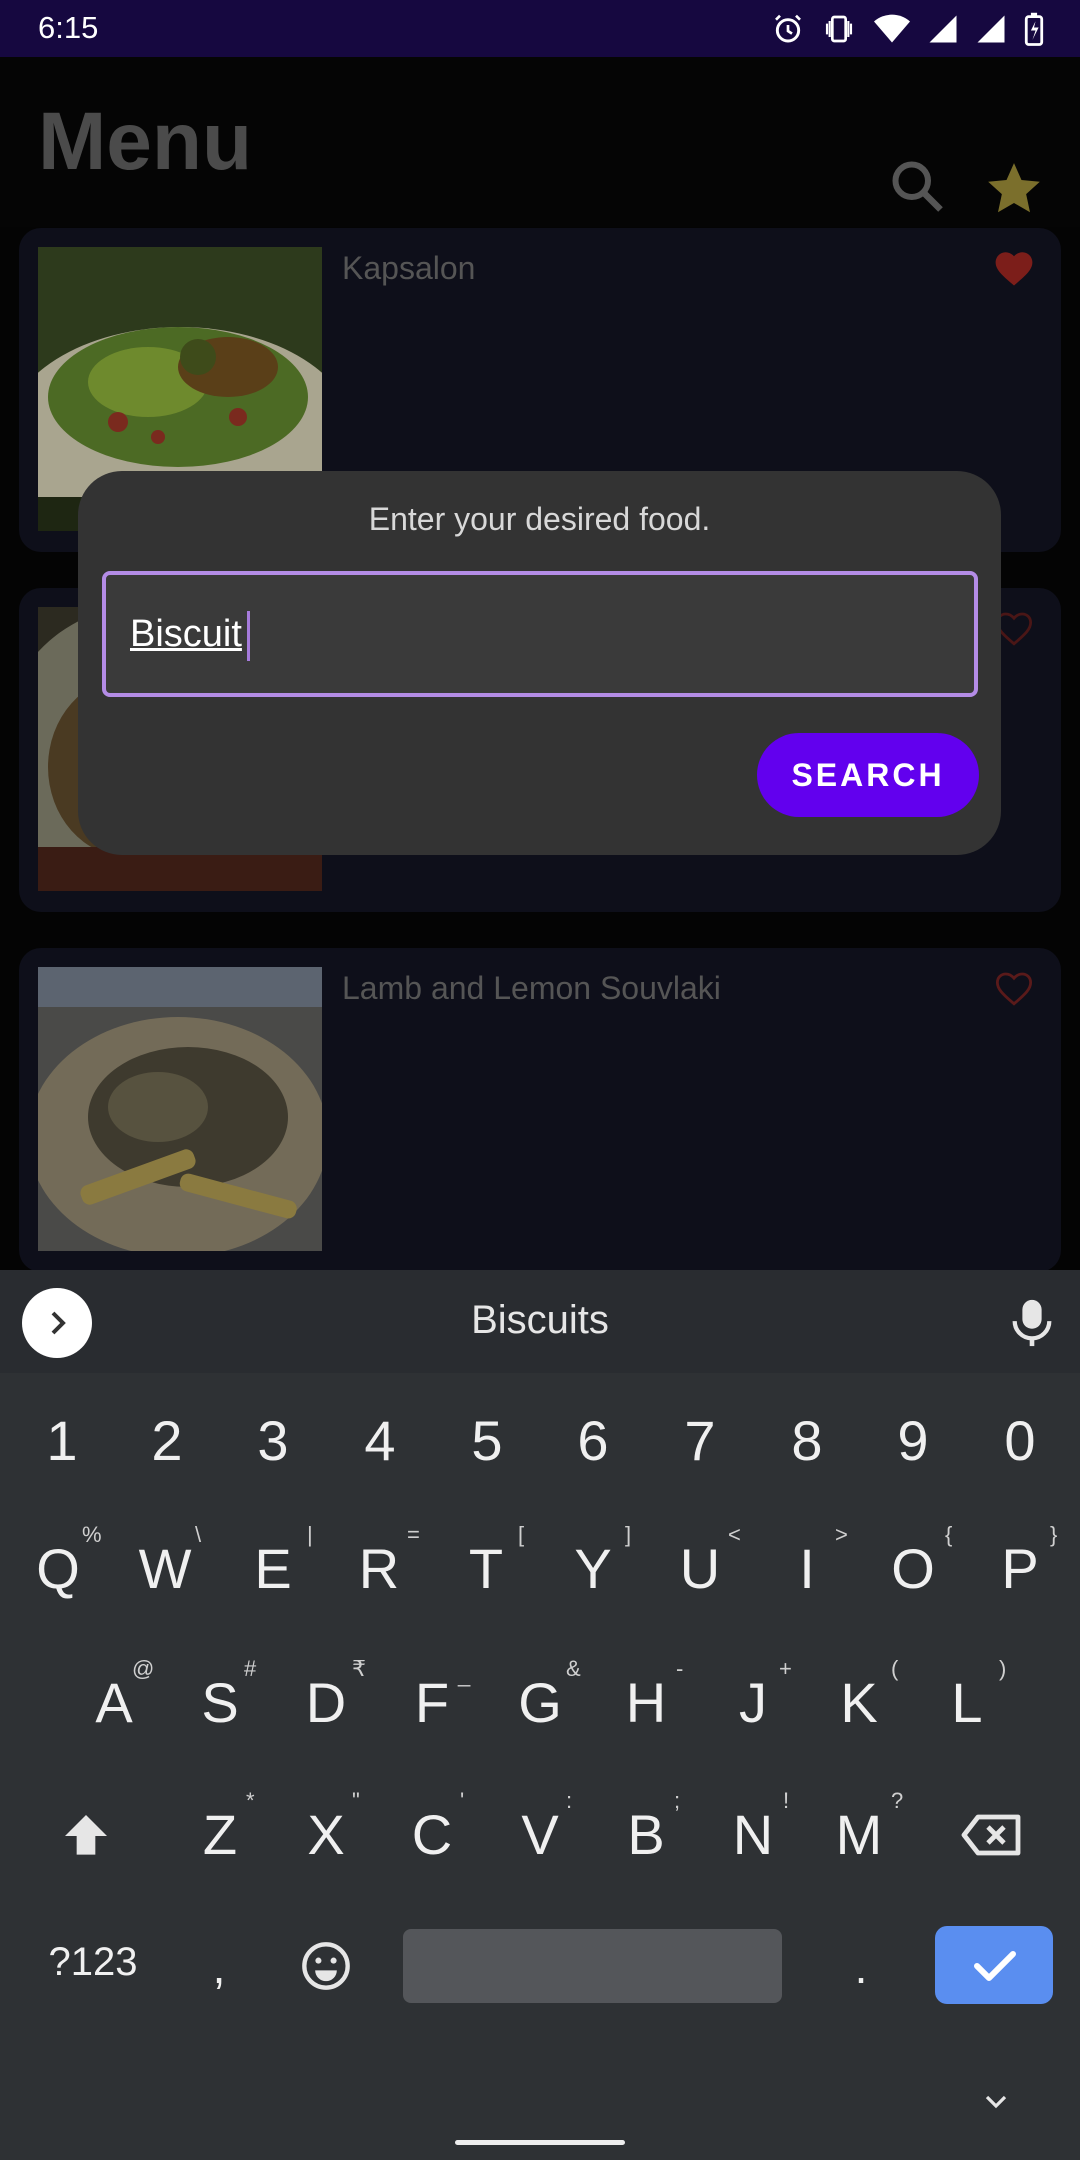 The width and height of the screenshot is (1080, 2160). What do you see at coordinates (167, 1440) in the screenshot?
I see `key-2: 2` at bounding box center [167, 1440].